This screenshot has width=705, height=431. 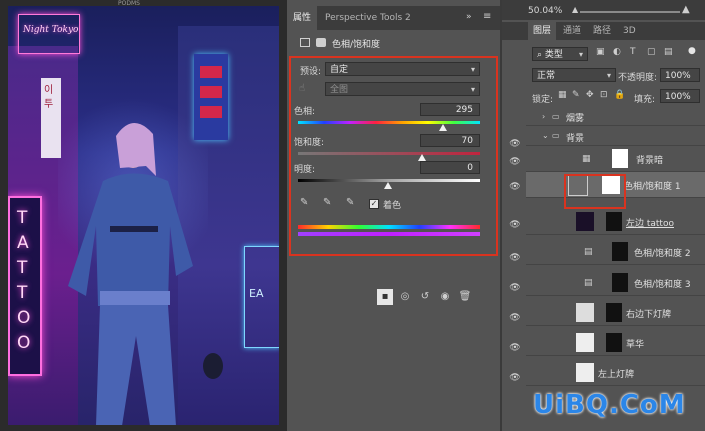 I want to click on group-expand-icon: ›, so click(x=543, y=116).